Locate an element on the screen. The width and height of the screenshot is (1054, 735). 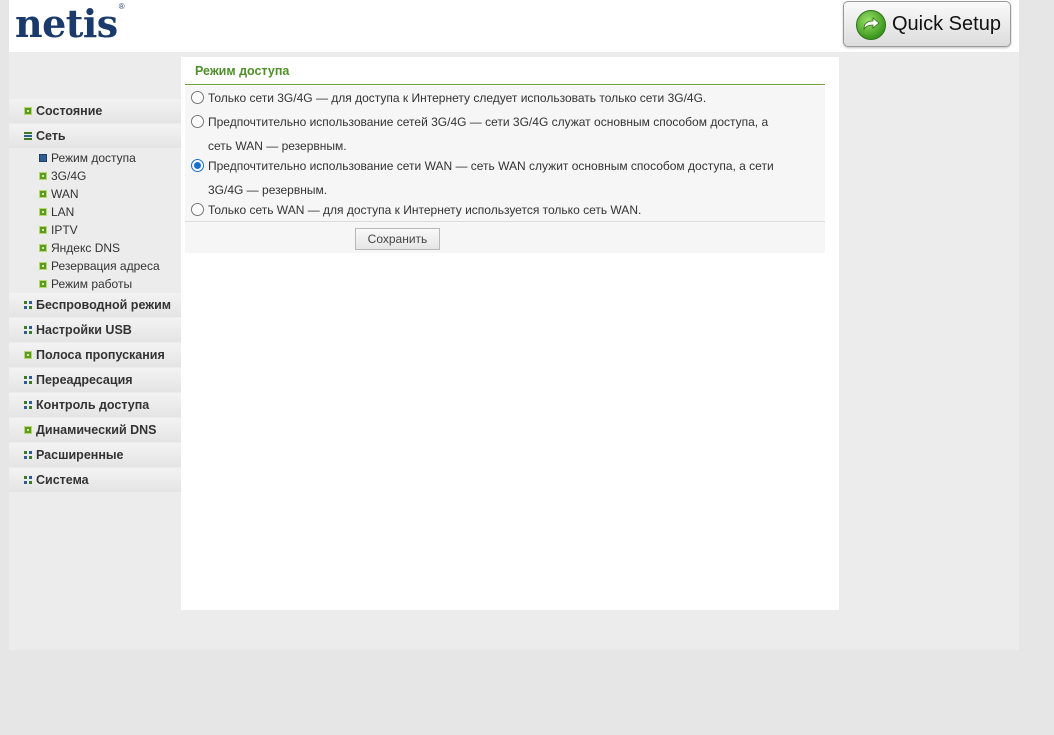
sidebar-subitem-label: IPTV is located at coordinates (64, 230).